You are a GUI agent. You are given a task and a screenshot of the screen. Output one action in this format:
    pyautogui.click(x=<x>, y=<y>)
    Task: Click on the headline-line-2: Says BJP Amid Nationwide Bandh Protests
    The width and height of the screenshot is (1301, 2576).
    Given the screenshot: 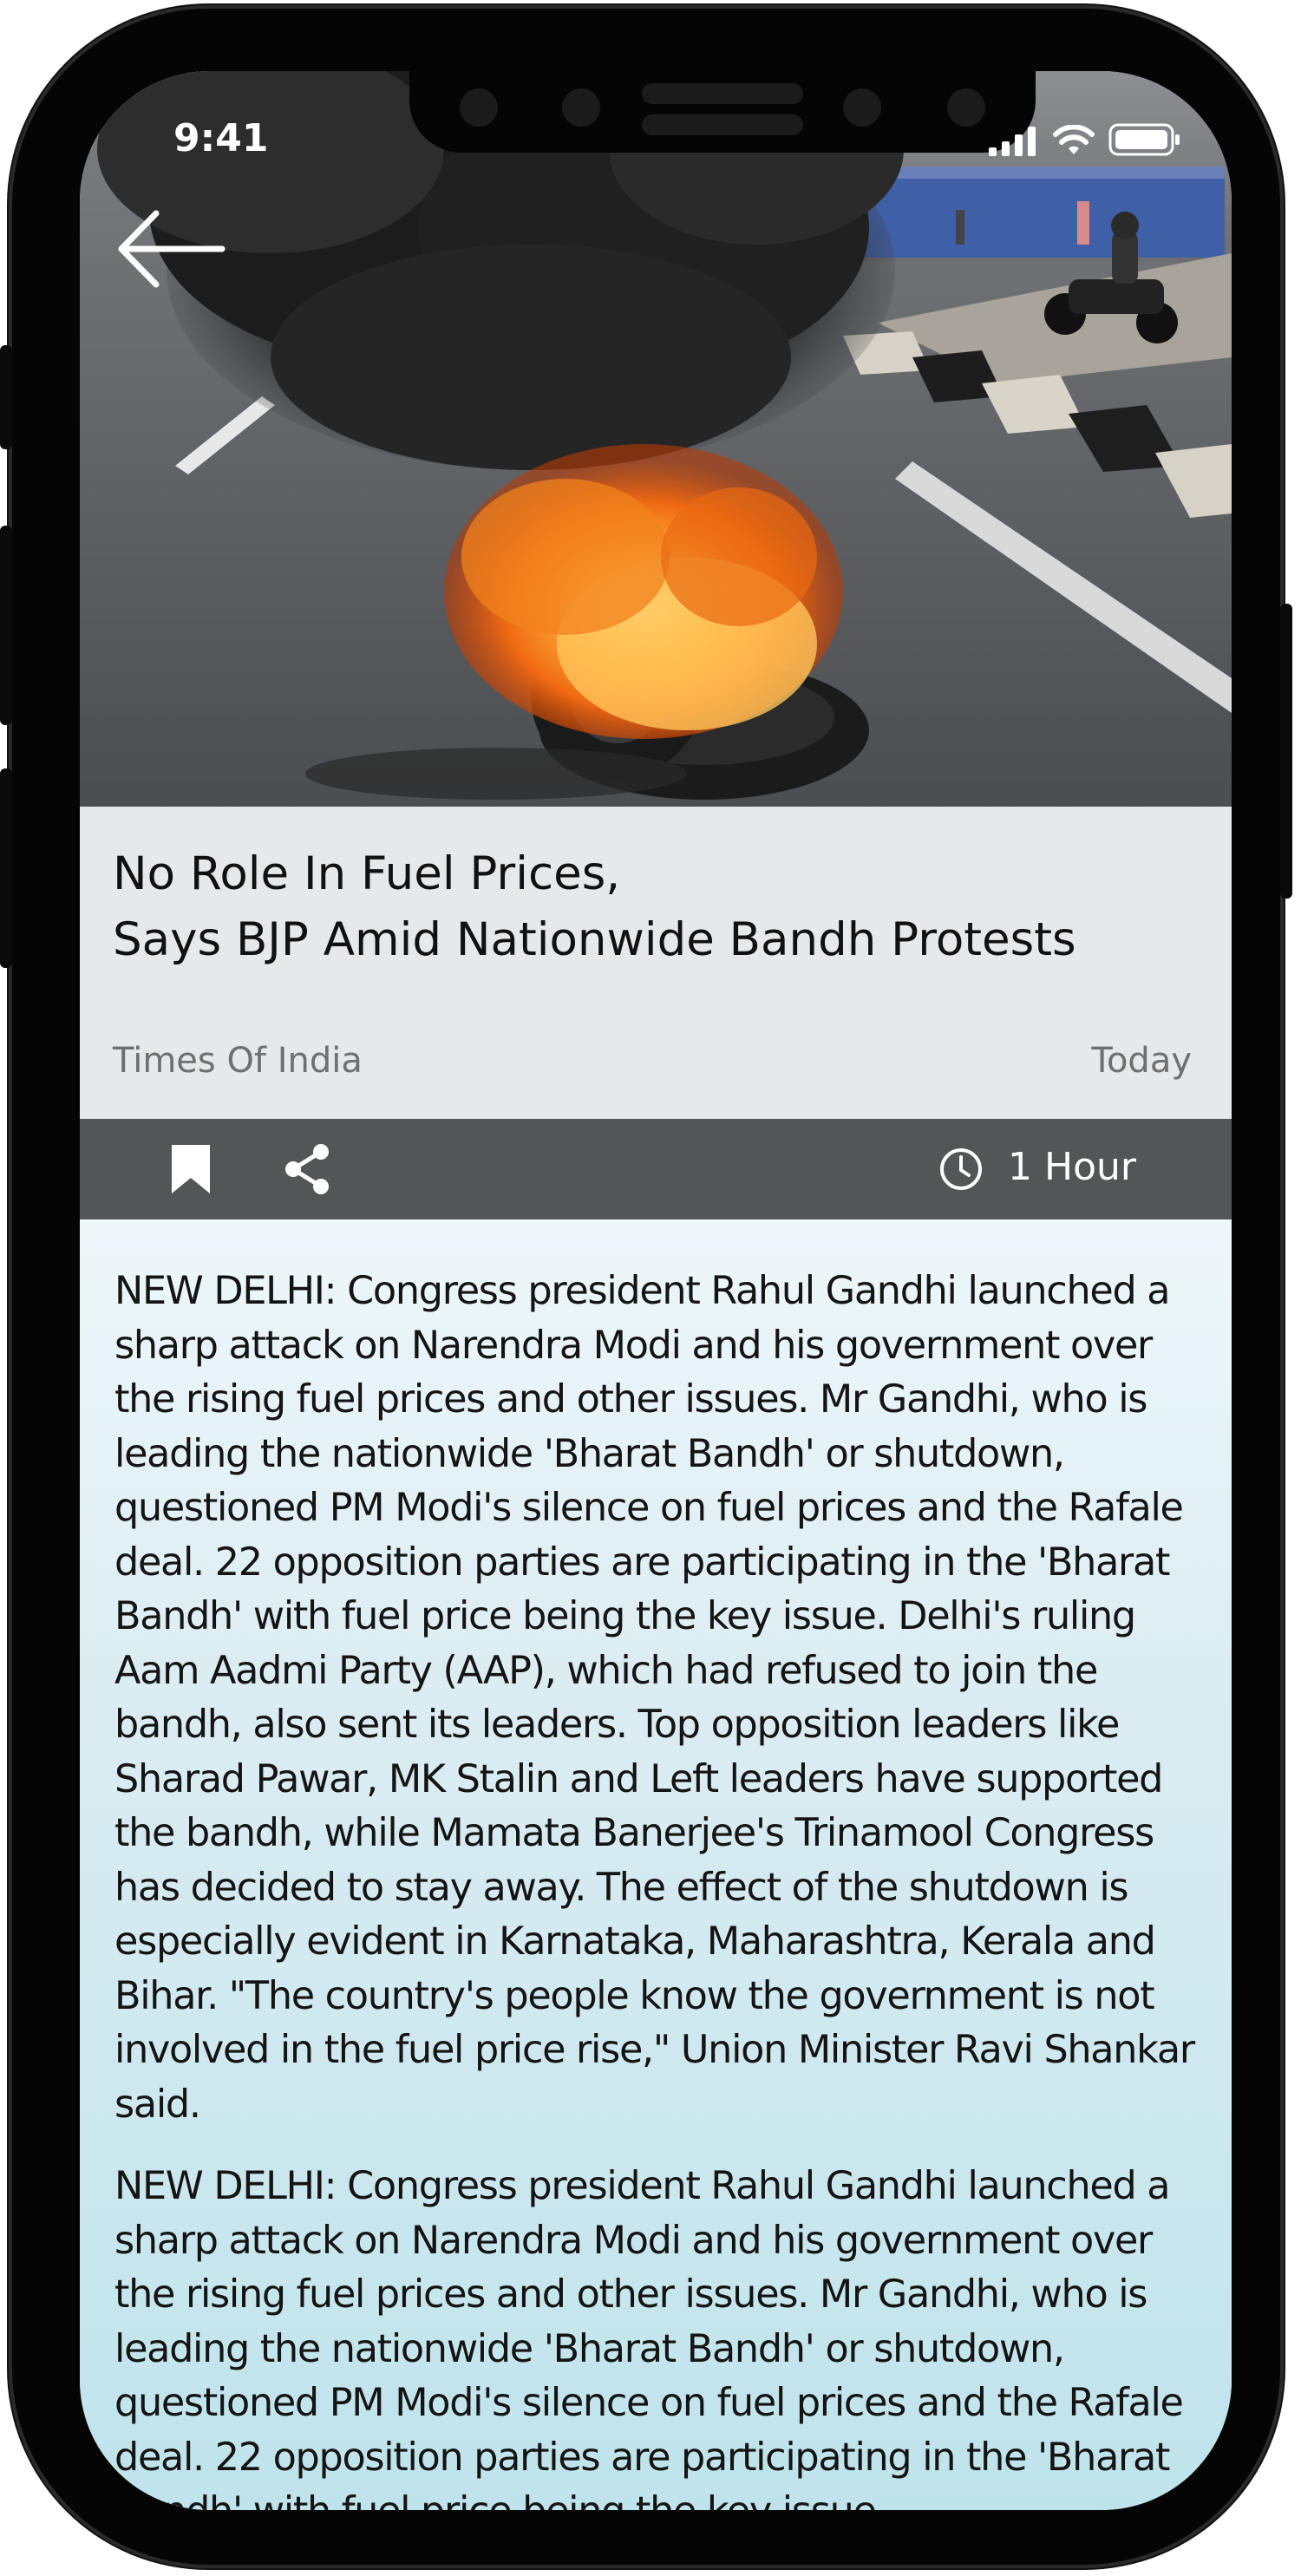 What is the action you would take?
    pyautogui.click(x=594, y=939)
    